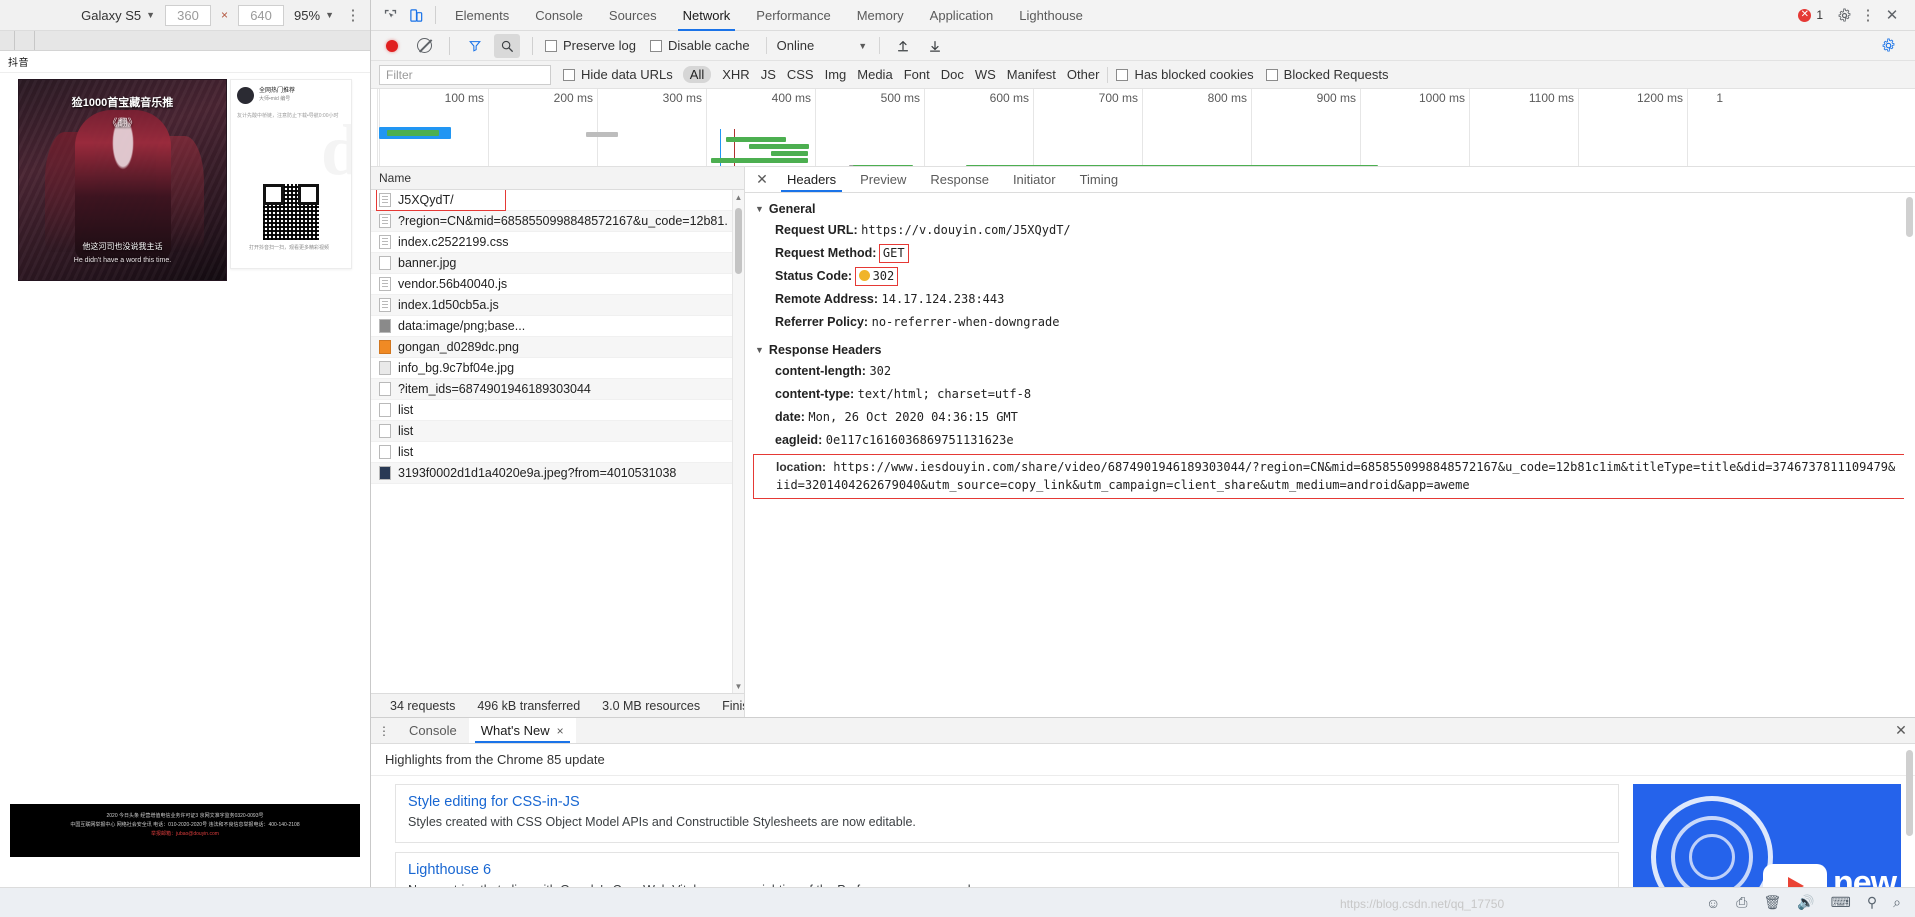  What do you see at coordinates (1031, 74) in the screenshot?
I see `filter-type-manifest: Manifest` at bounding box center [1031, 74].